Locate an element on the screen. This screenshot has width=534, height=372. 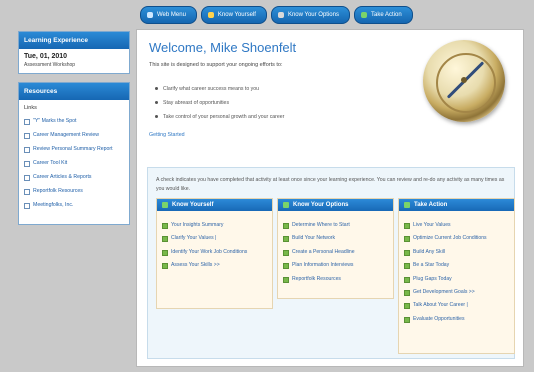
goal-item: Stay abreast of opportunities is located at coordinates (219, 103).